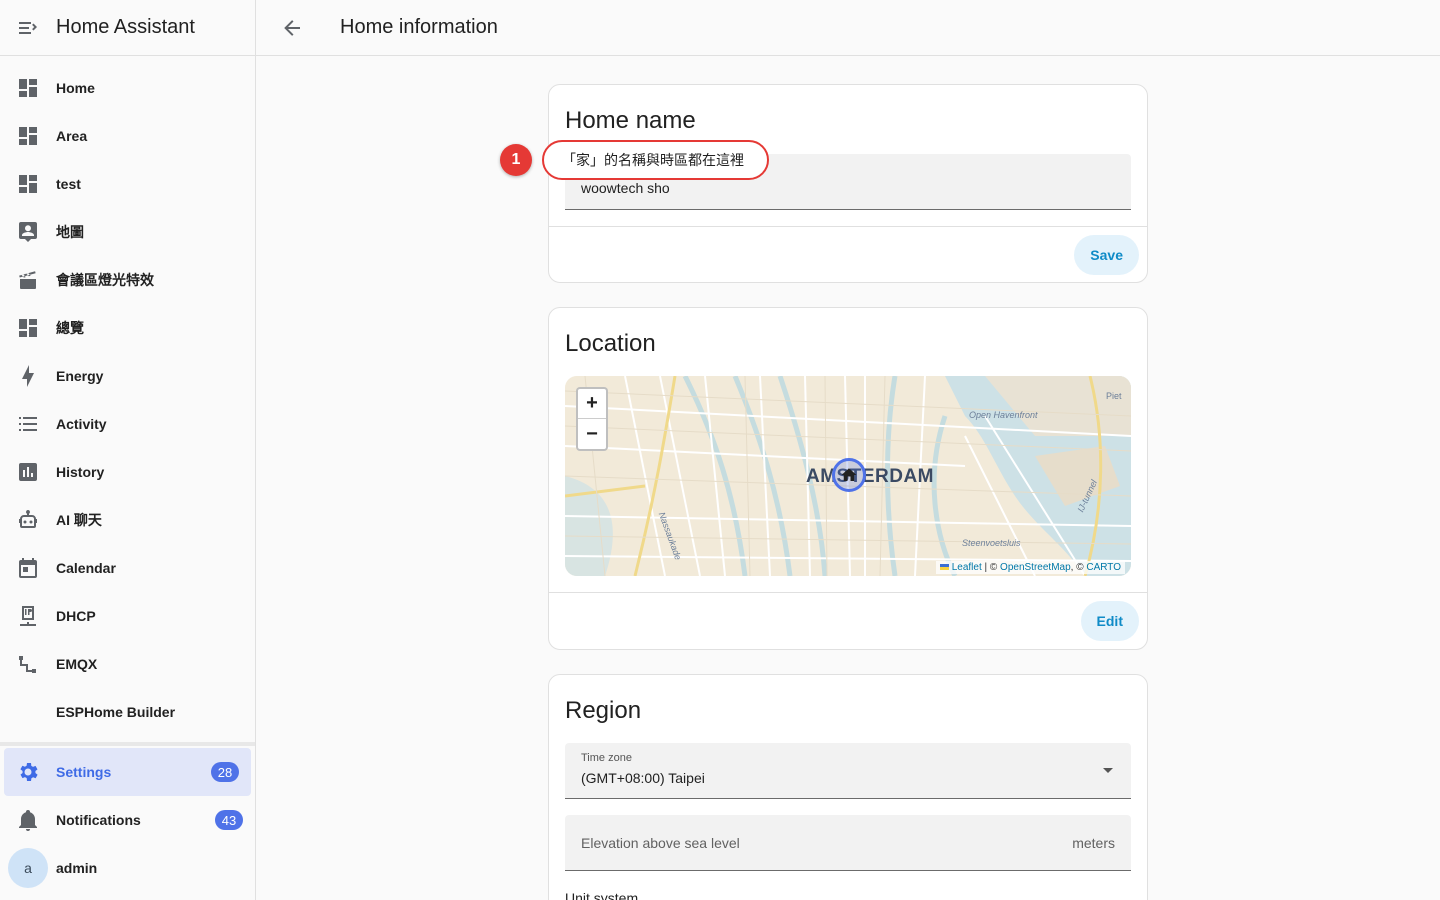 The height and width of the screenshot is (900, 1440). I want to click on sidebar-item-map: 地圖, so click(127, 232).